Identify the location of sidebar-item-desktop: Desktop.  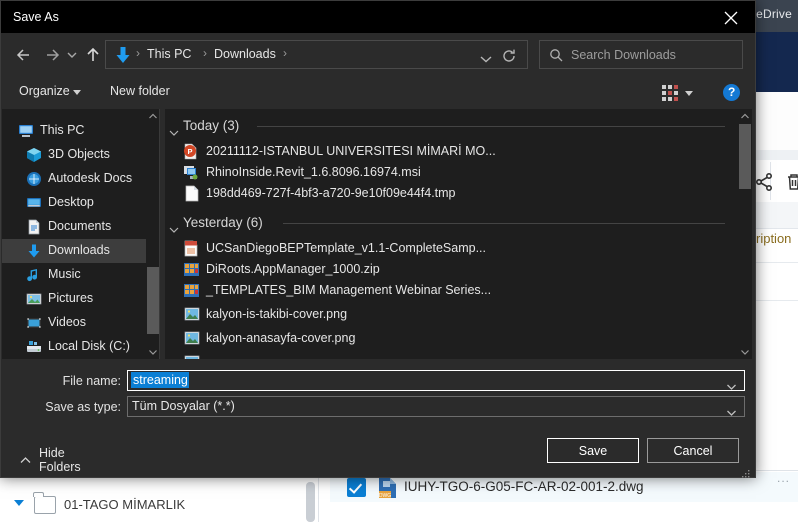
(76, 203).